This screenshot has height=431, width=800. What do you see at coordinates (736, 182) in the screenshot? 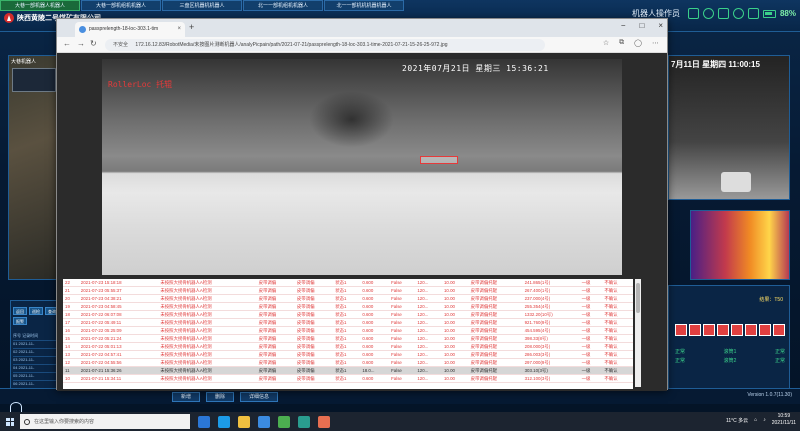
I see `right-camera-object` at bounding box center [736, 182].